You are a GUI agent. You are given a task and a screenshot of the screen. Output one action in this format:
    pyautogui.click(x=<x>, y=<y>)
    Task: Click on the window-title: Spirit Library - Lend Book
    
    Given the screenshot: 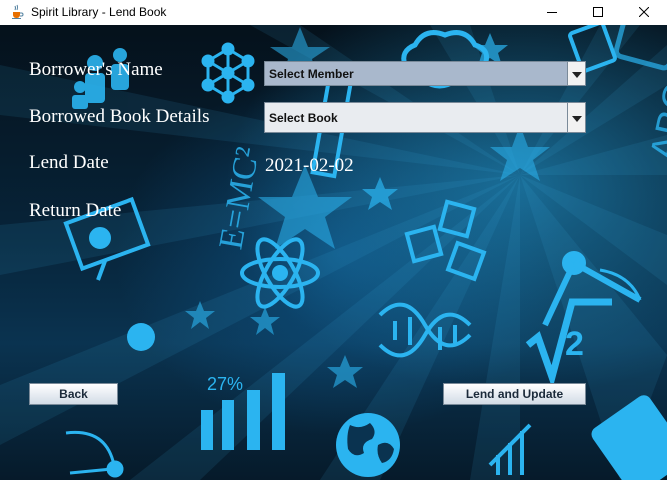 What is the action you would take?
    pyautogui.click(x=99, y=12)
    